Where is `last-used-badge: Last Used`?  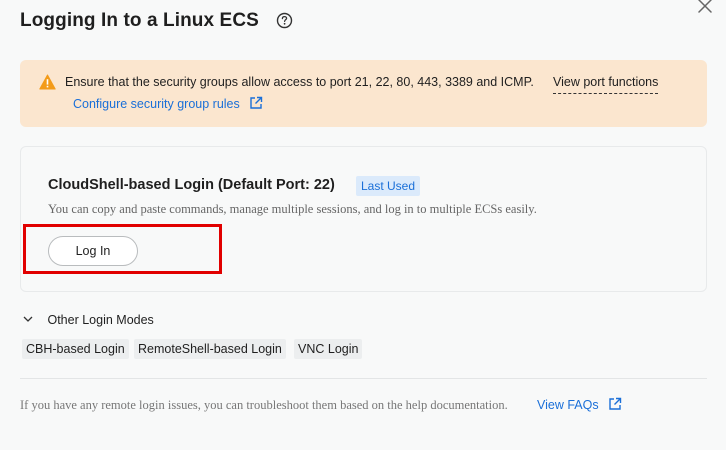
last-used-badge: Last Used is located at coordinates (388, 186).